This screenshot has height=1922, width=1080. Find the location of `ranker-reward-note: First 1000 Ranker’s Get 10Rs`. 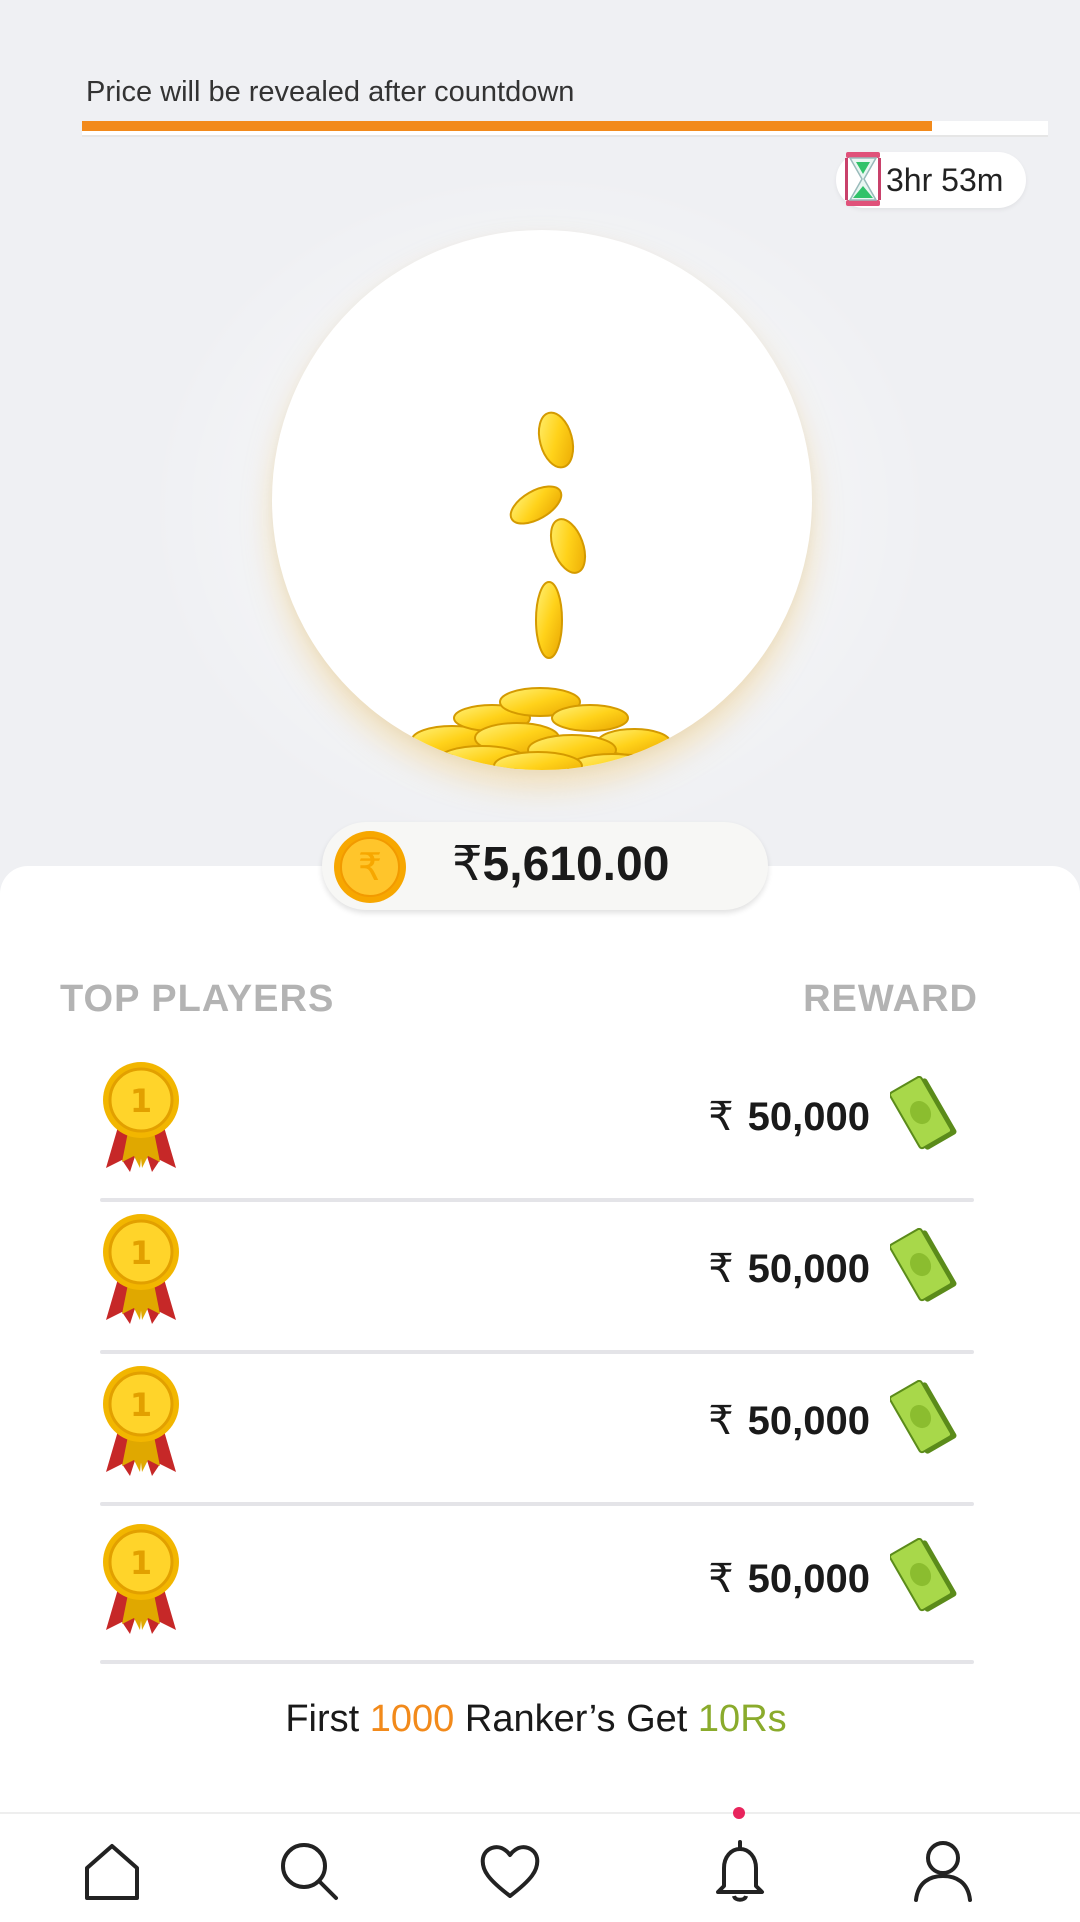

ranker-reward-note: First 1000 Ranker’s Get 10Rs is located at coordinates (536, 1719).